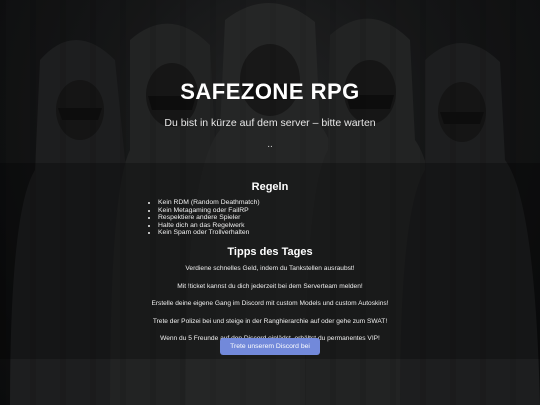 The width and height of the screenshot is (540, 405). Describe the element at coordinates (209, 226) in the screenshot. I see `rule-item: Halte dich an das Regelwerk` at that location.